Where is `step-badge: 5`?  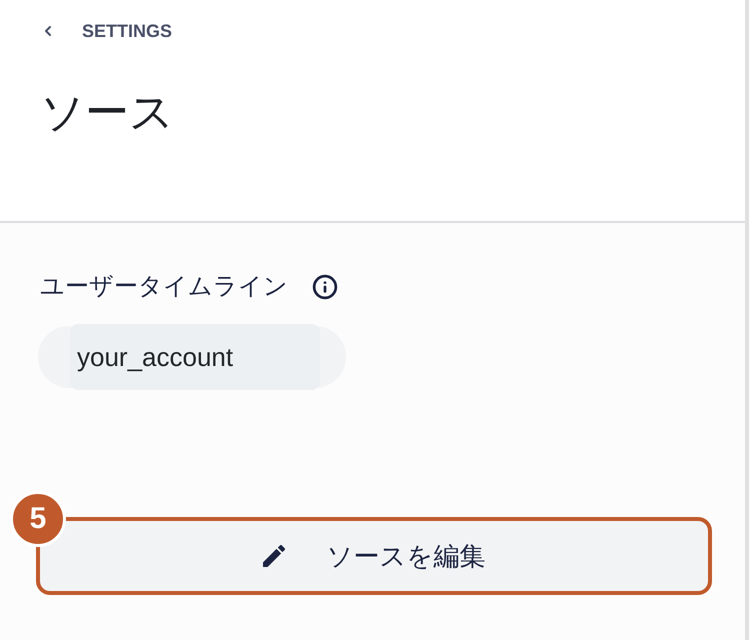 step-badge: 5 is located at coordinates (38, 519).